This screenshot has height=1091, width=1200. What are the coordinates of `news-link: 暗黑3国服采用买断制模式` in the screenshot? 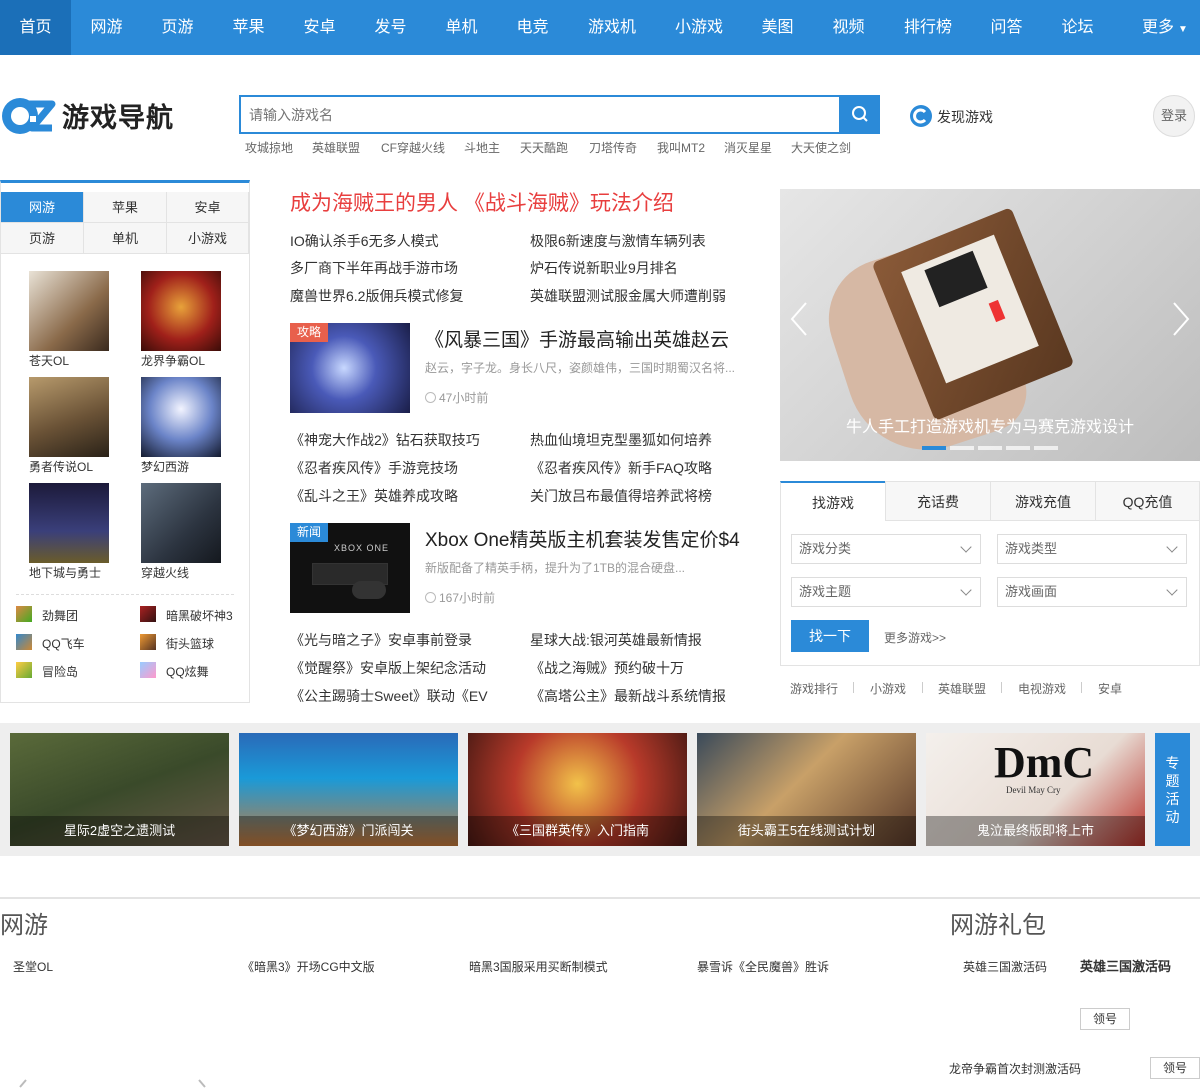 It's located at (538, 966).